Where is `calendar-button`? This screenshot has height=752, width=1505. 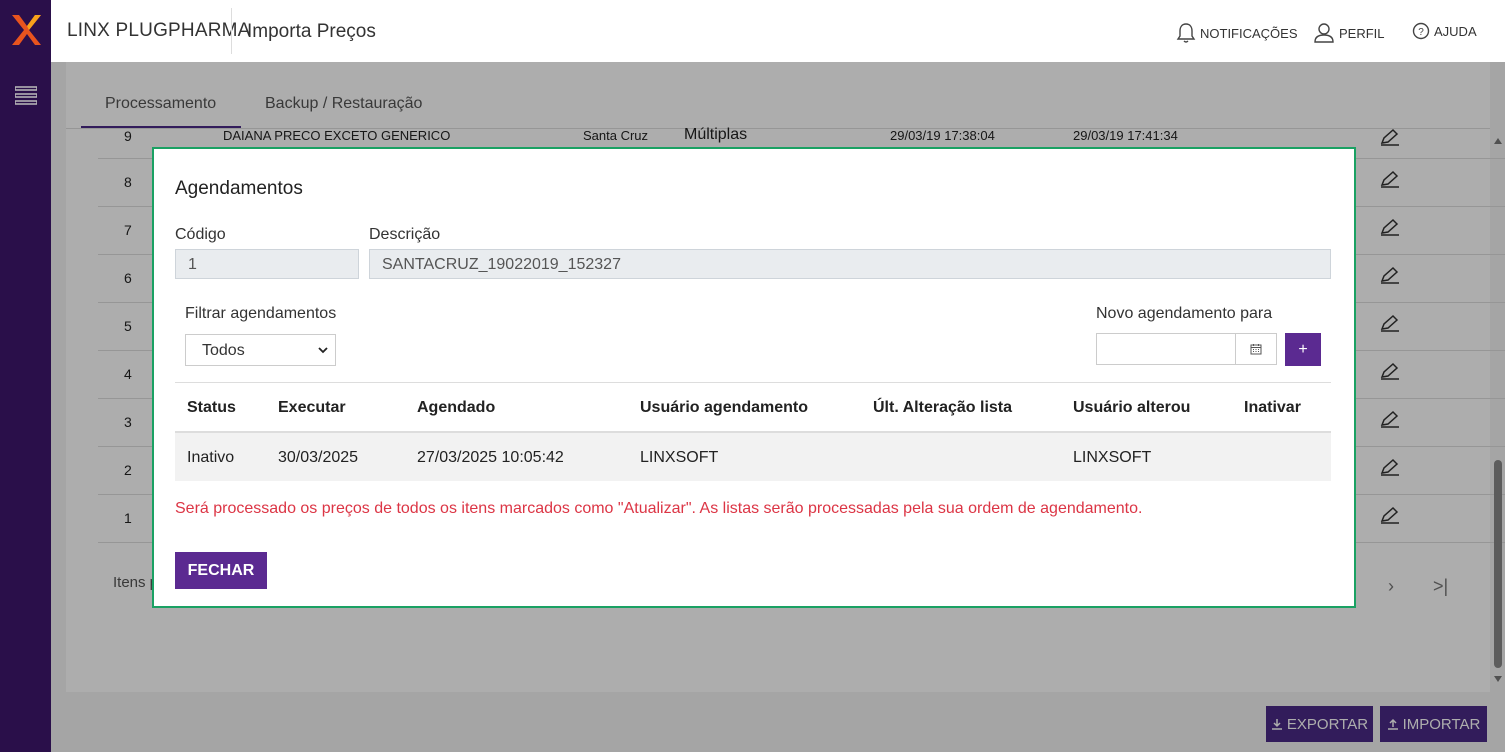
calendar-button is located at coordinates (1256, 349).